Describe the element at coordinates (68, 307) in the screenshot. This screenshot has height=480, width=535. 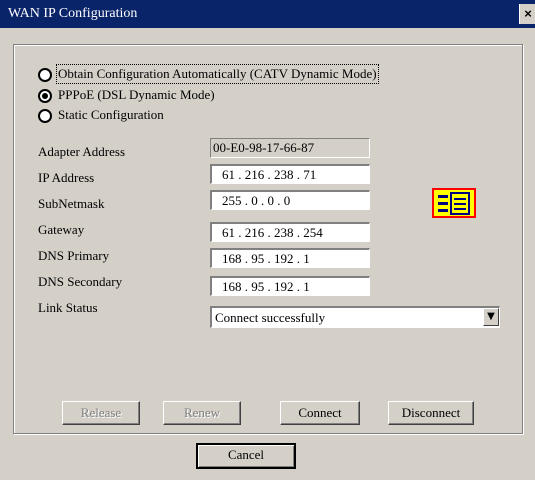
I see `link-status-label: Link Status` at that location.